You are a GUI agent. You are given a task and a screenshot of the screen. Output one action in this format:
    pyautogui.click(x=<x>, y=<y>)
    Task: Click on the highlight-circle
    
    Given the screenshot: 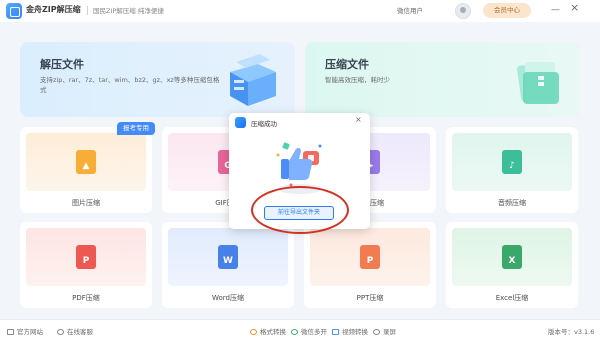 What is the action you would take?
    pyautogui.click(x=300, y=210)
    